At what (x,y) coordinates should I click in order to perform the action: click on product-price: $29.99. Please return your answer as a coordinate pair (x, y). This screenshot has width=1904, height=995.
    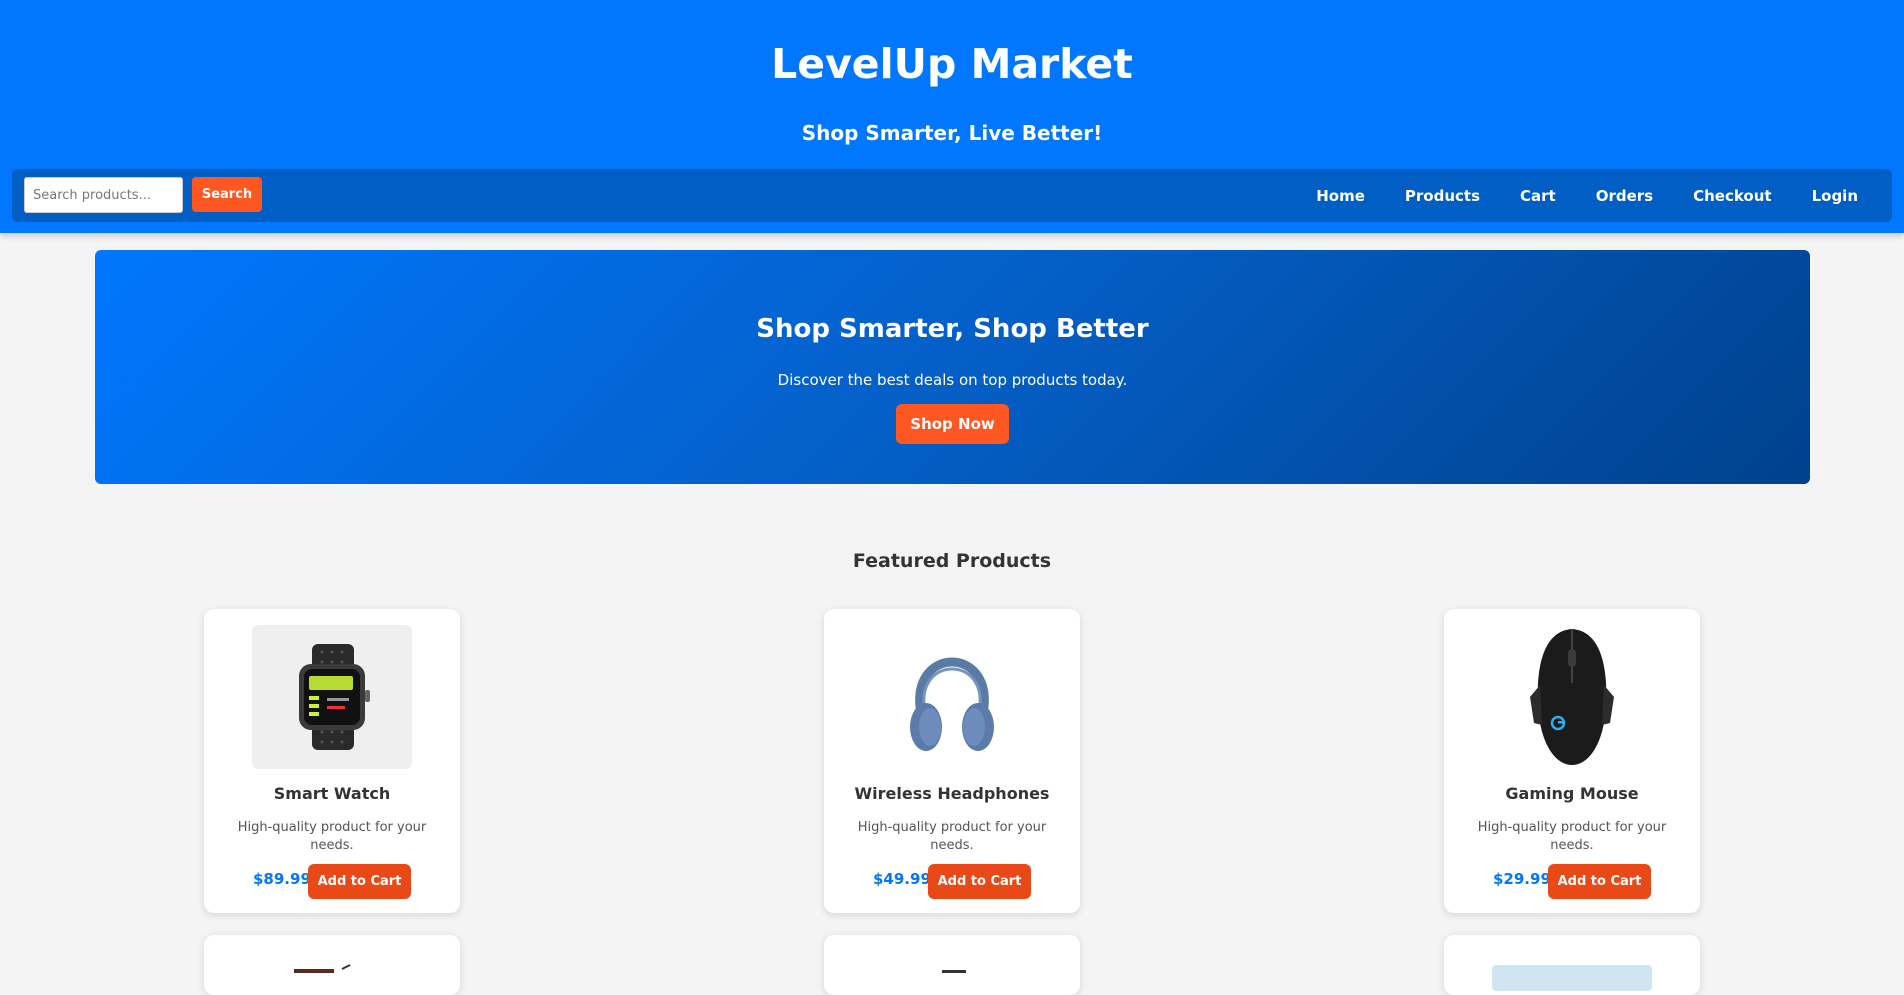
    Looking at the image, I should click on (1522, 879).